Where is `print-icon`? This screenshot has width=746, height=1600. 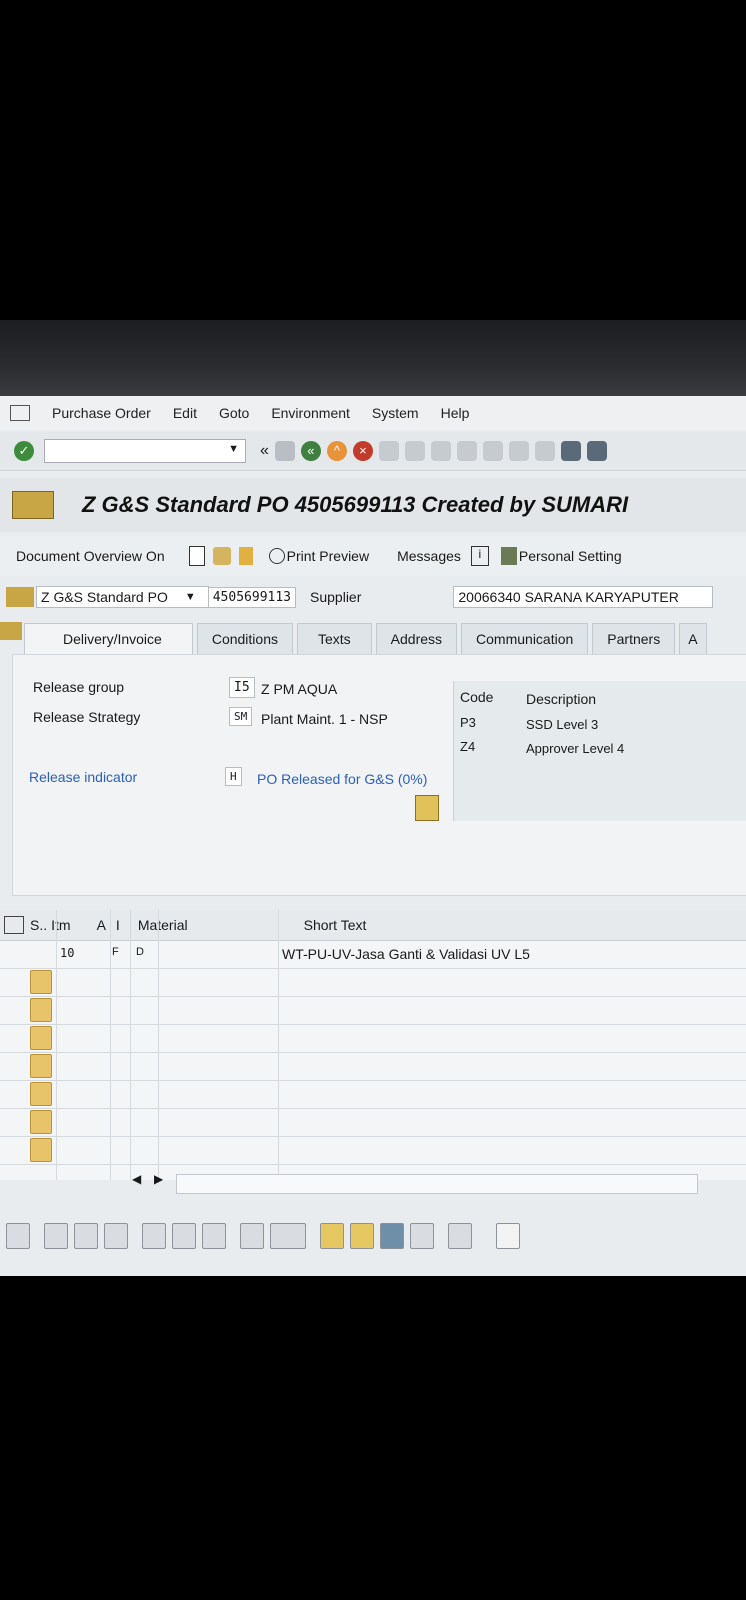
print-icon is located at coordinates (388, 451).